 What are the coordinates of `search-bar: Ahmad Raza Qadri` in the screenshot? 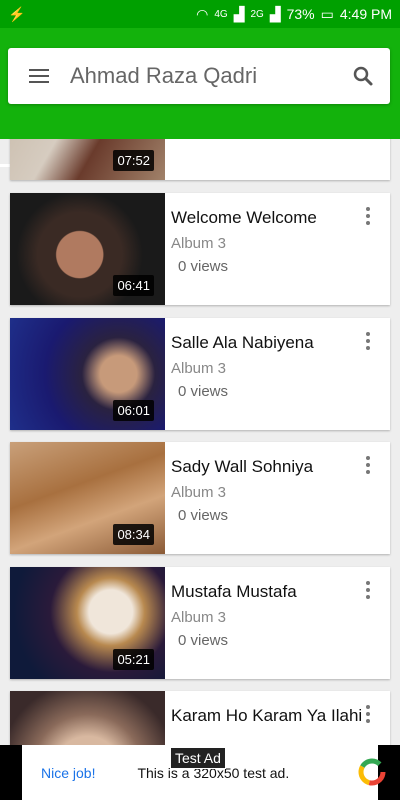 It's located at (199, 76).